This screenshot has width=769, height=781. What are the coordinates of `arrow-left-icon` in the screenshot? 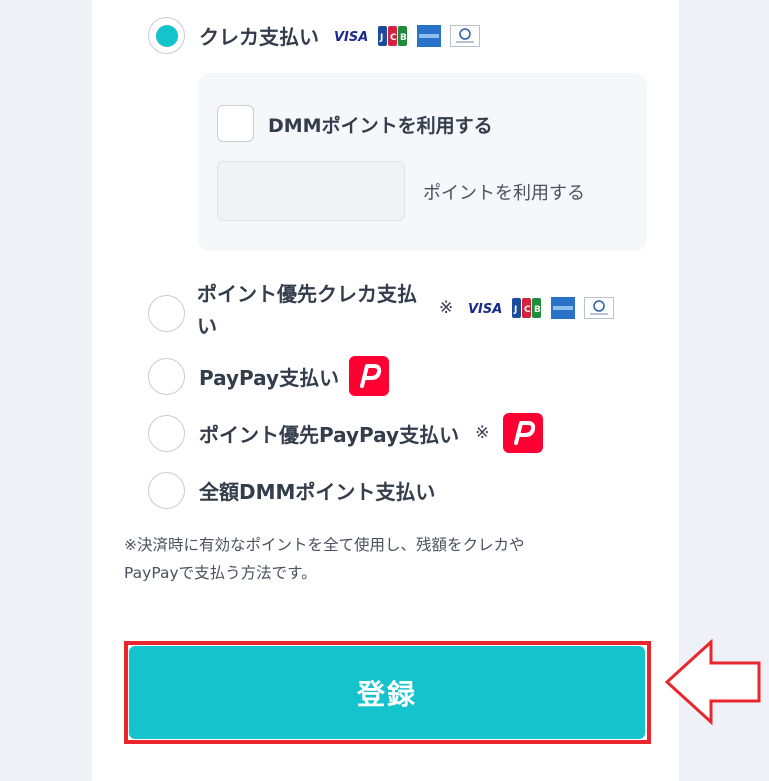 It's located at (712, 682).